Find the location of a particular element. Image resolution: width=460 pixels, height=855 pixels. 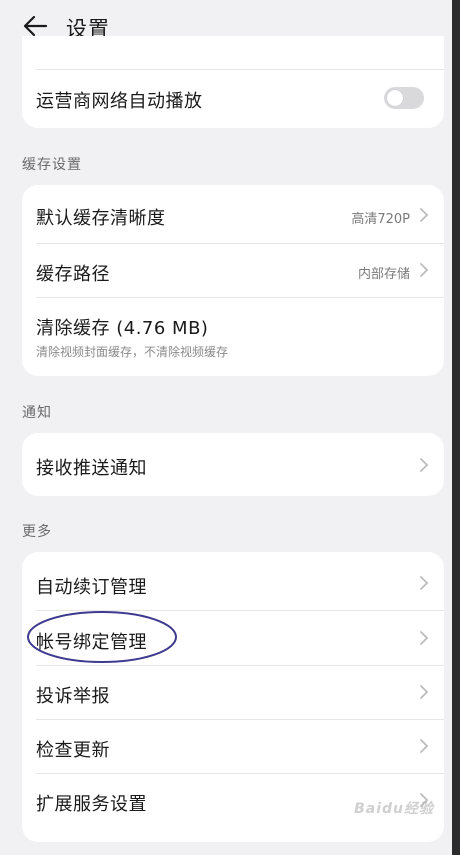

playback-card: 运营商网络自动播放 is located at coordinates (233, 82).